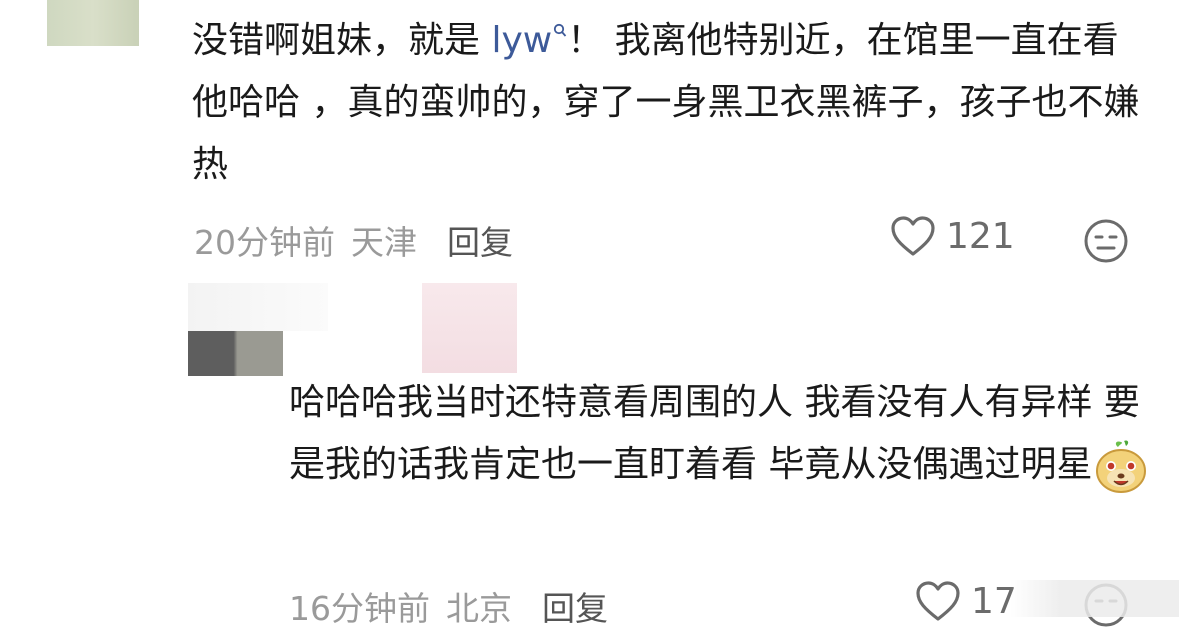  What do you see at coordinates (560, 30) in the screenshot?
I see `search-icon` at bounding box center [560, 30].